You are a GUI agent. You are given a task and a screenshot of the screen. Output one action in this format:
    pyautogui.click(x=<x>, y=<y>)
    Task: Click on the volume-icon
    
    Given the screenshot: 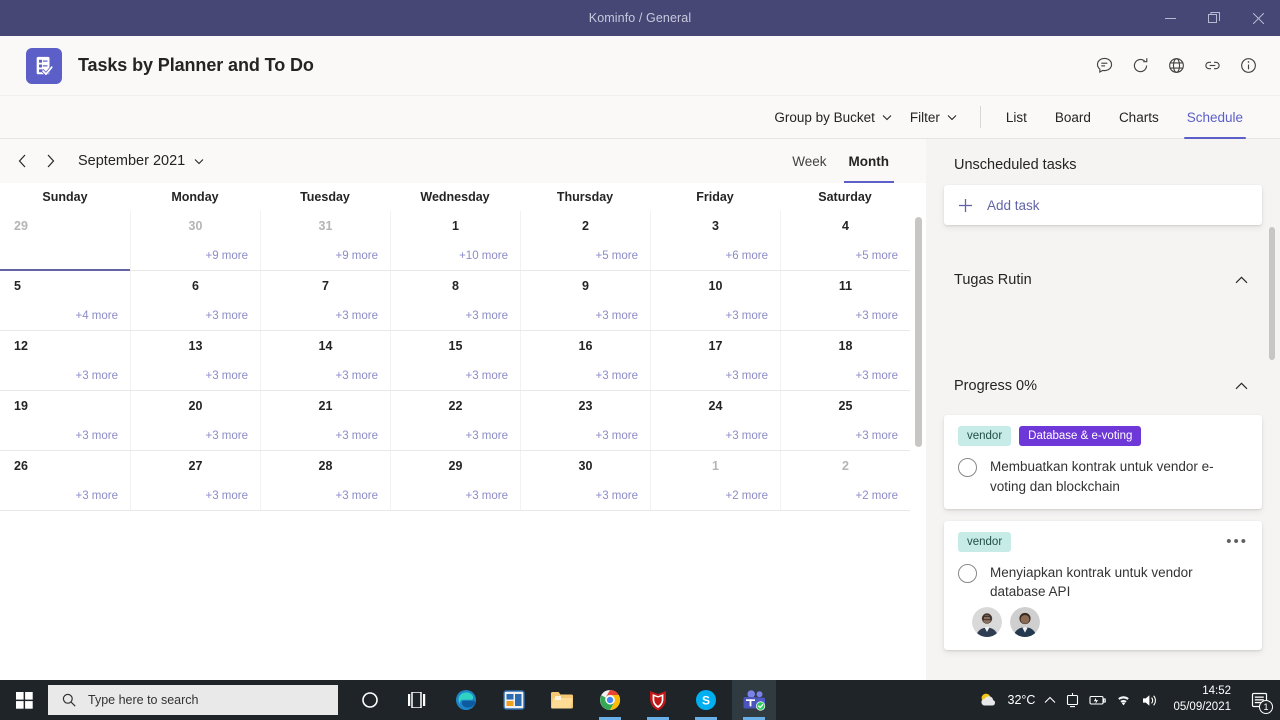 What is the action you would take?
    pyautogui.click(x=1149, y=700)
    